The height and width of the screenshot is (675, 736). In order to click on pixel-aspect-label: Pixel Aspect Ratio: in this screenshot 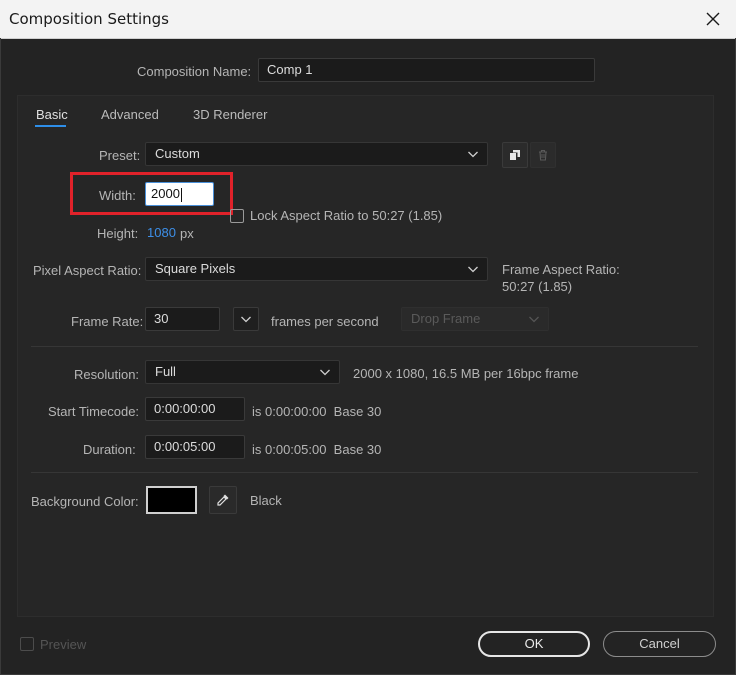, I will do `click(87, 270)`.